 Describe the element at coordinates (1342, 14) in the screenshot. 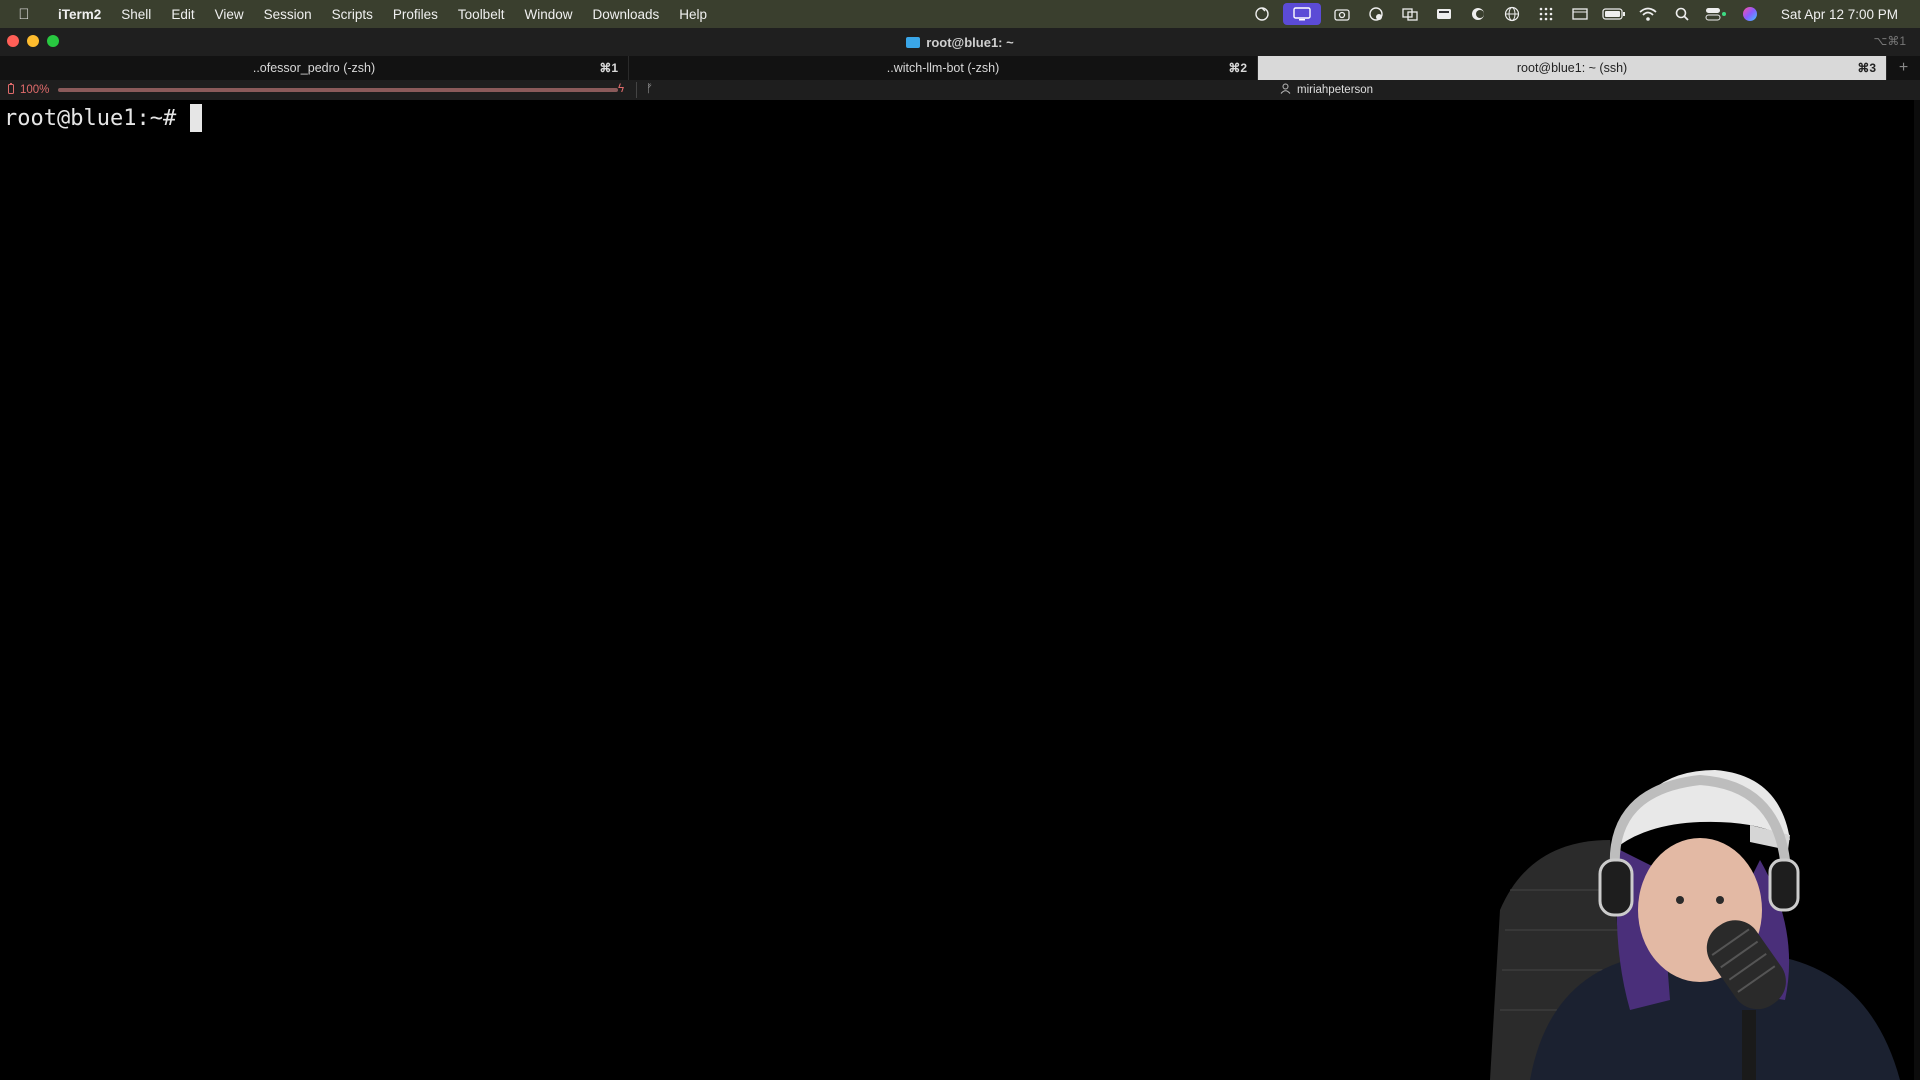

I see `camera-icon` at that location.